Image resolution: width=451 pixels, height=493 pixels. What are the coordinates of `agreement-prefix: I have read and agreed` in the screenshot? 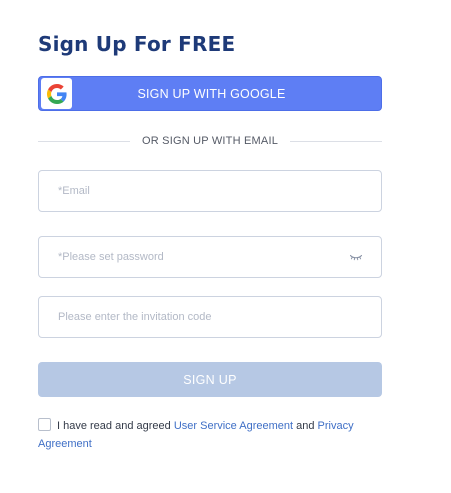 It's located at (114, 426).